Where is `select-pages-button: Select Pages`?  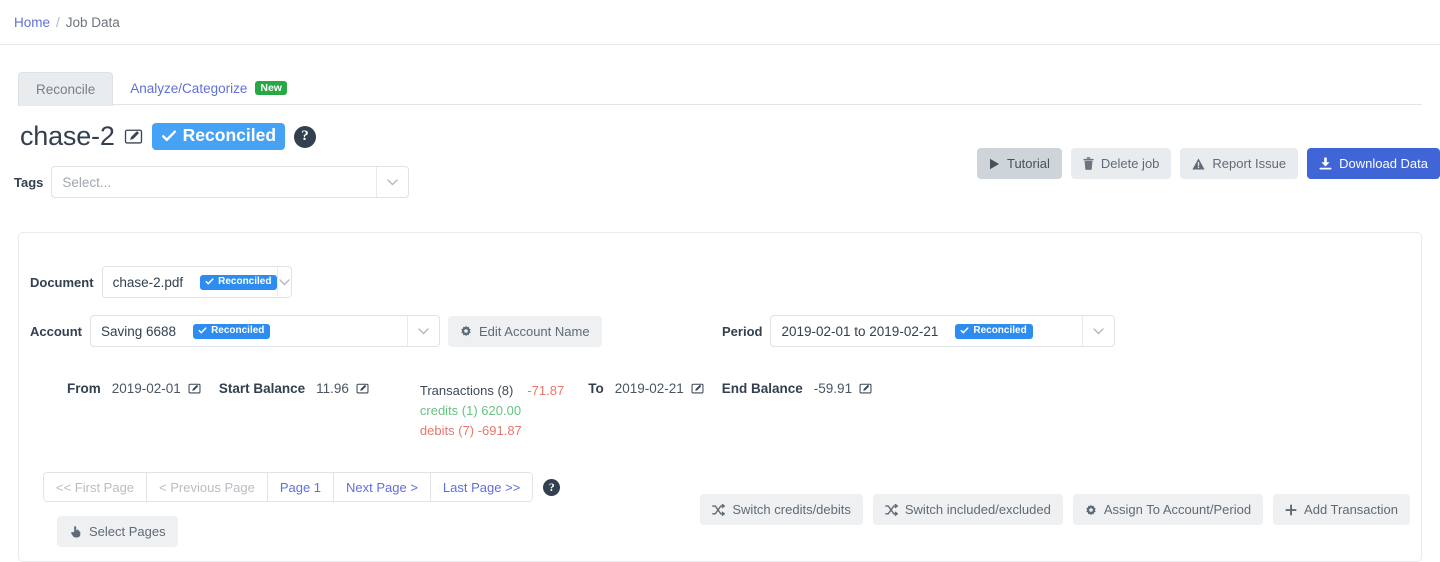
select-pages-button: Select Pages is located at coordinates (117, 531).